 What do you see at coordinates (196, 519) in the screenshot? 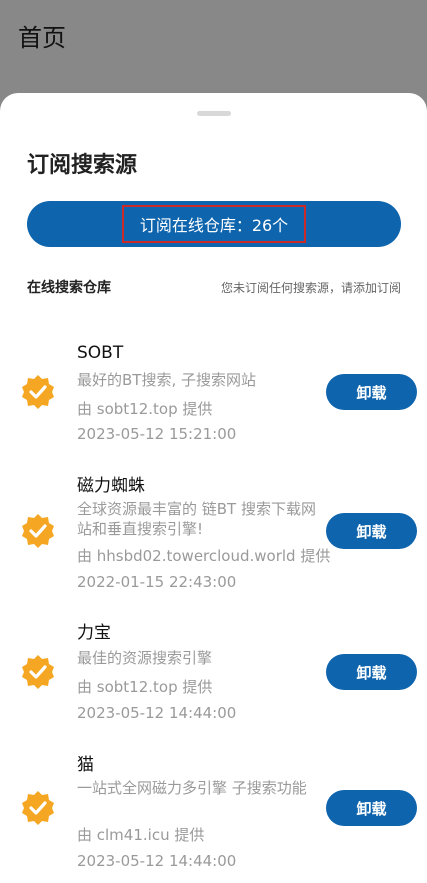
I see `item-description: 全球资源最丰富的 链BT 搜索下载网站和垂直搜索引擎!` at bounding box center [196, 519].